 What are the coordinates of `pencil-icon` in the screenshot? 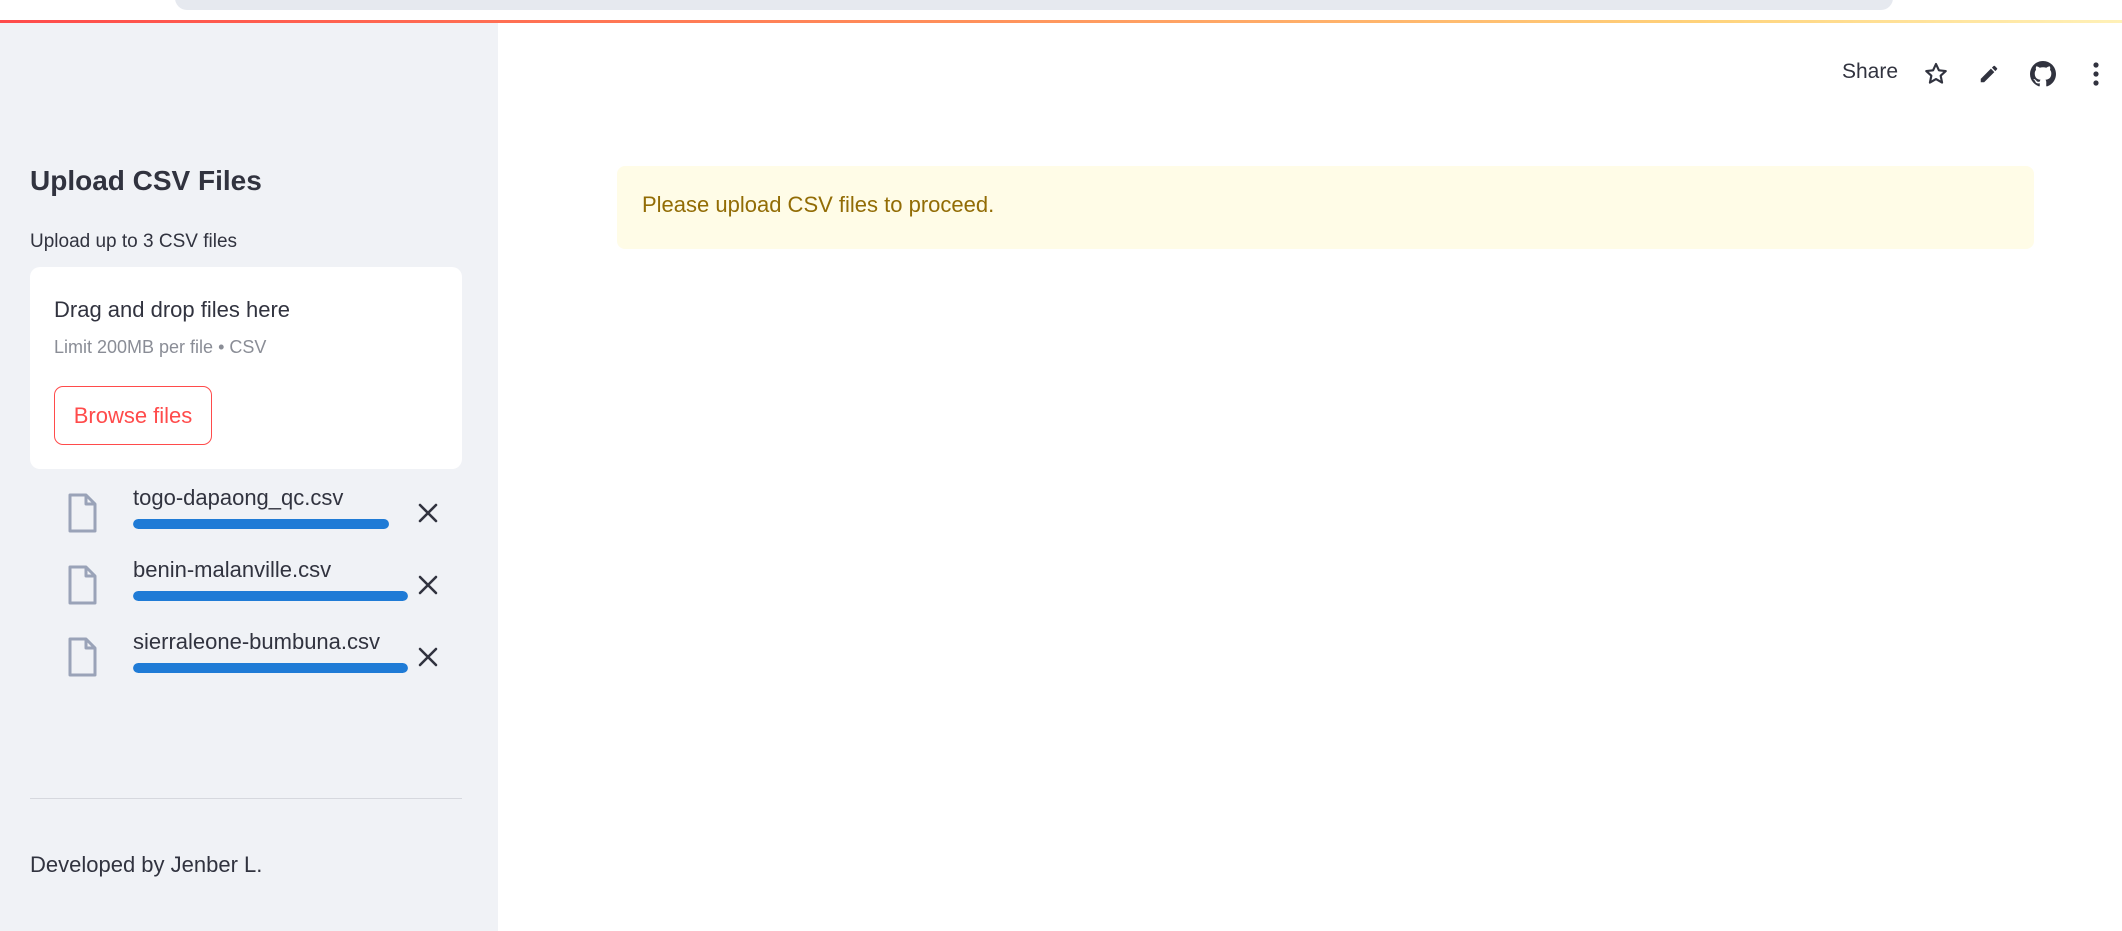 It's located at (1989, 74).